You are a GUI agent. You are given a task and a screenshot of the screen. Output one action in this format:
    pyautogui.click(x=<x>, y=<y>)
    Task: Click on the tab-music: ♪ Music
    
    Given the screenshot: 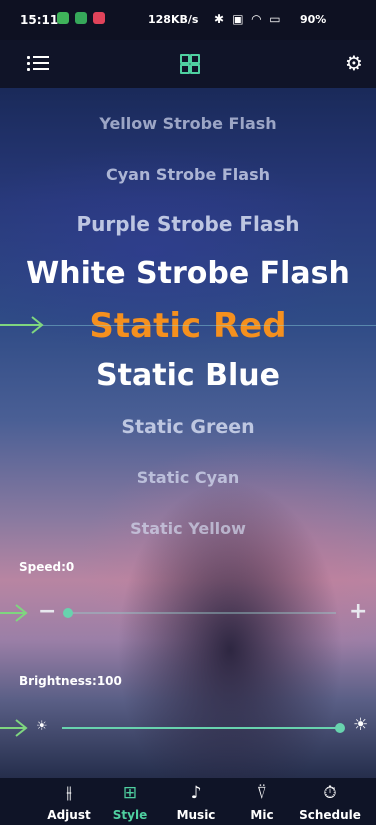 What is the action you would take?
    pyautogui.click(x=196, y=801)
    